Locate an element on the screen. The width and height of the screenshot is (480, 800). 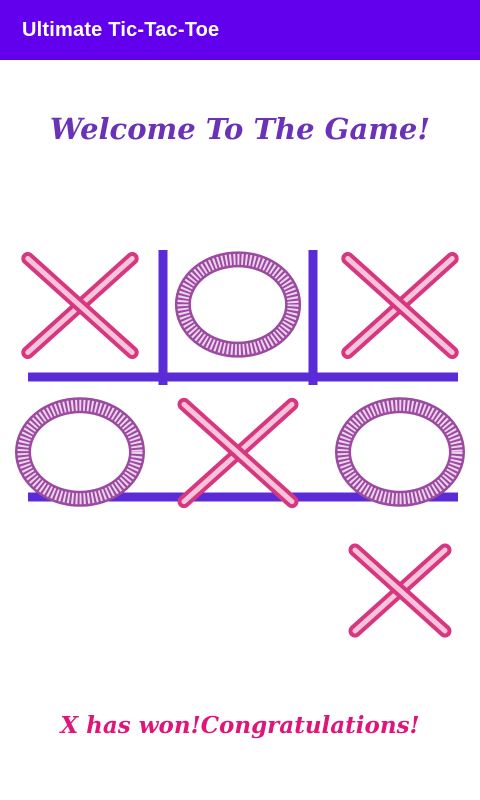
app-title: Ultimate Tic-Tac-Toe is located at coordinates (121, 29).